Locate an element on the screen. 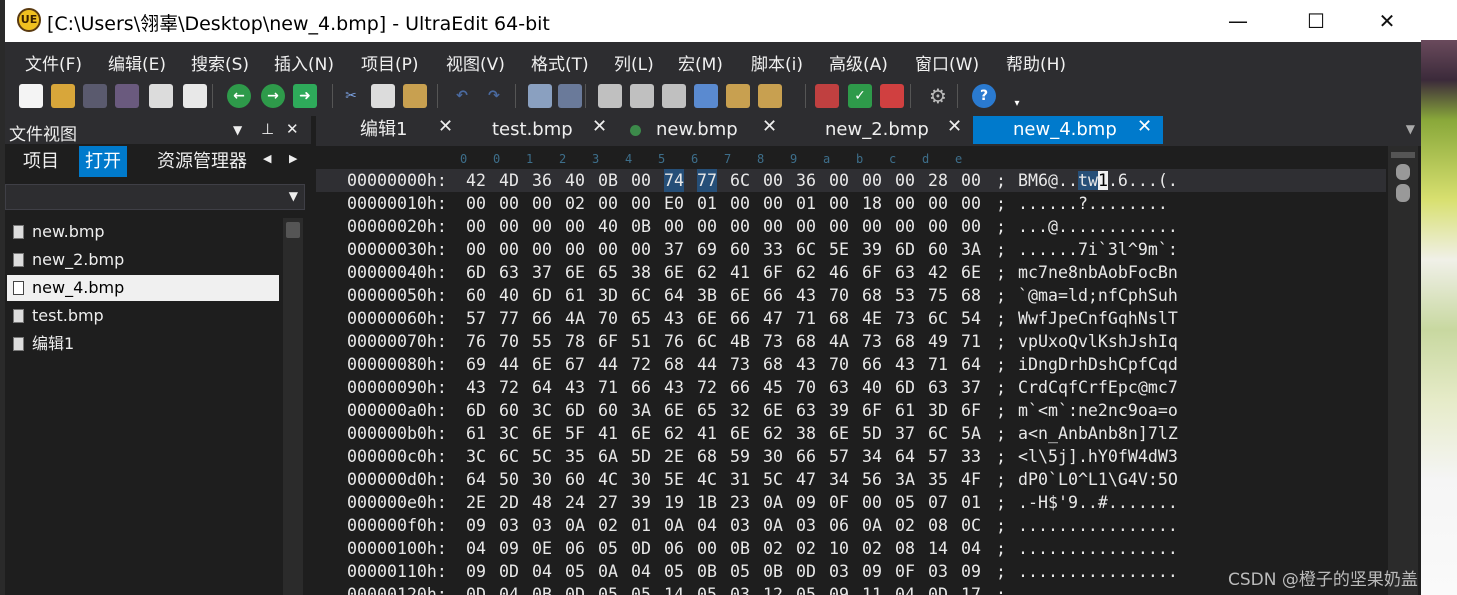 The image size is (1457, 595). hex-byte: 3D is located at coordinates (938, 410).